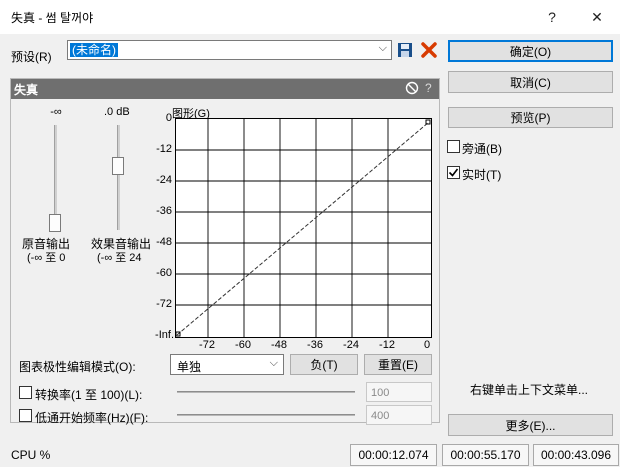 The height and width of the screenshot is (467, 620). Describe the element at coordinates (229, 50) in the screenshot. I see `preset-combobox: (未命名) ⌵` at that location.